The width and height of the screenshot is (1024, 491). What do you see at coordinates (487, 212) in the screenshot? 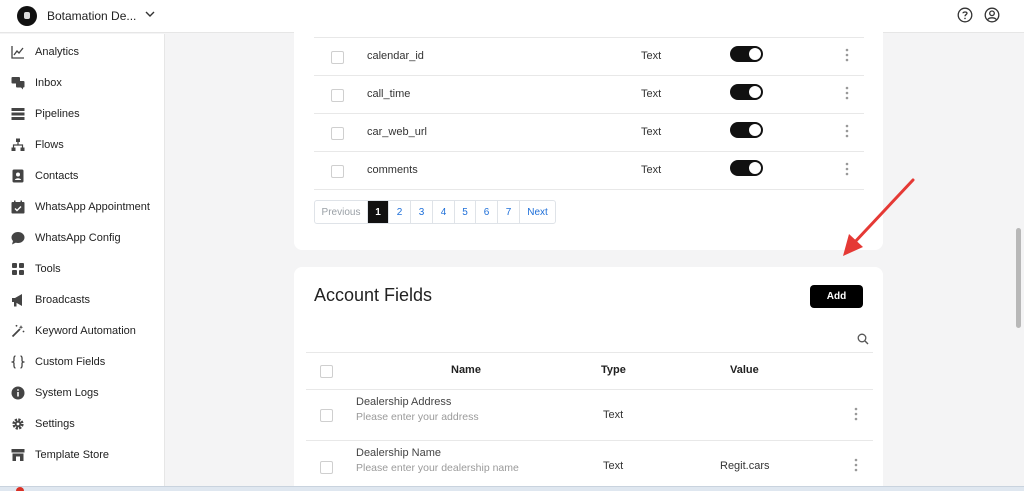
I see `pagination-page-6: 6` at bounding box center [487, 212].